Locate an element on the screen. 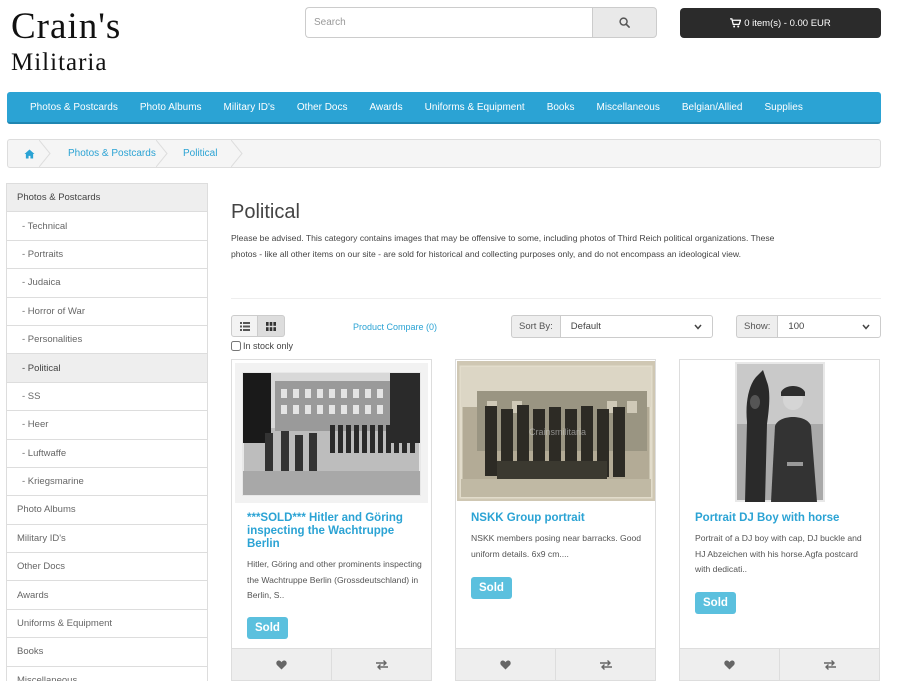  sidebar-item-heer: - Heer is located at coordinates (107, 425).